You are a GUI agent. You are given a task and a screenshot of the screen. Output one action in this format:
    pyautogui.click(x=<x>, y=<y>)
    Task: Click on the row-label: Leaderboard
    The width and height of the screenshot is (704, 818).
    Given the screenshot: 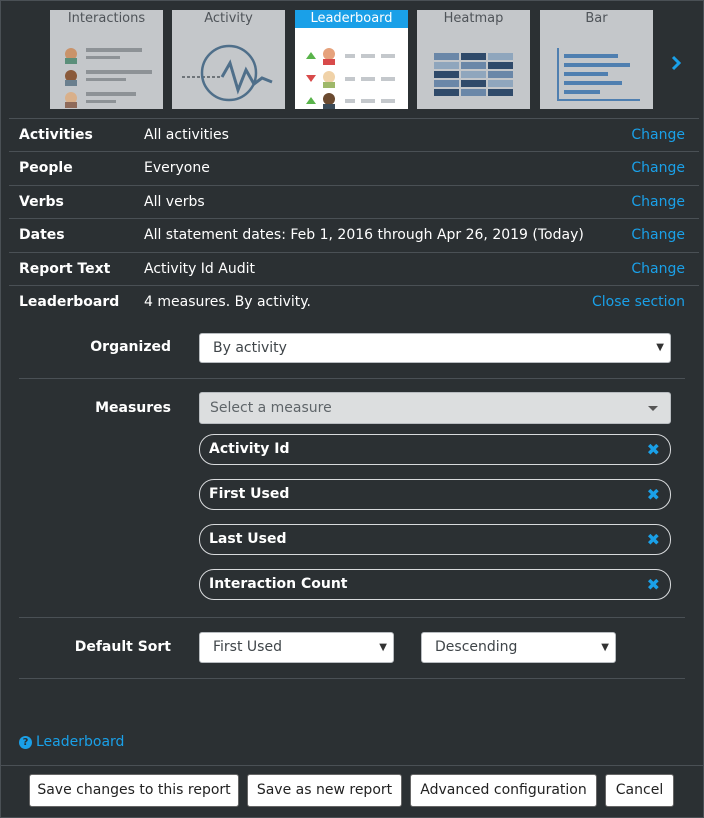 What is the action you would take?
    pyautogui.click(x=69, y=302)
    